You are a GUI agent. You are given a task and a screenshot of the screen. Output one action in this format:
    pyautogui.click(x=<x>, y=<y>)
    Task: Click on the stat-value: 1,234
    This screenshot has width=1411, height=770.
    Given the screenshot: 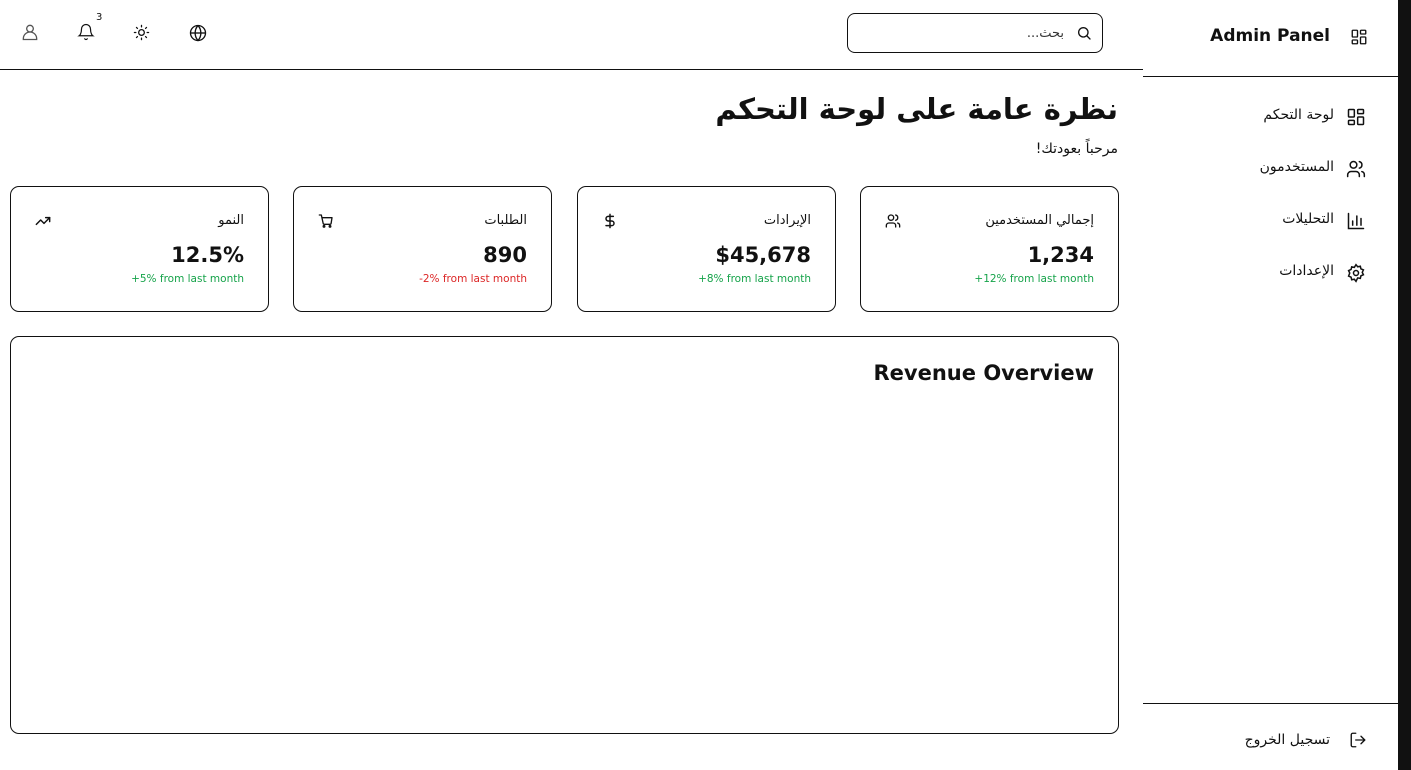 What is the action you would take?
    pyautogui.click(x=1060, y=255)
    